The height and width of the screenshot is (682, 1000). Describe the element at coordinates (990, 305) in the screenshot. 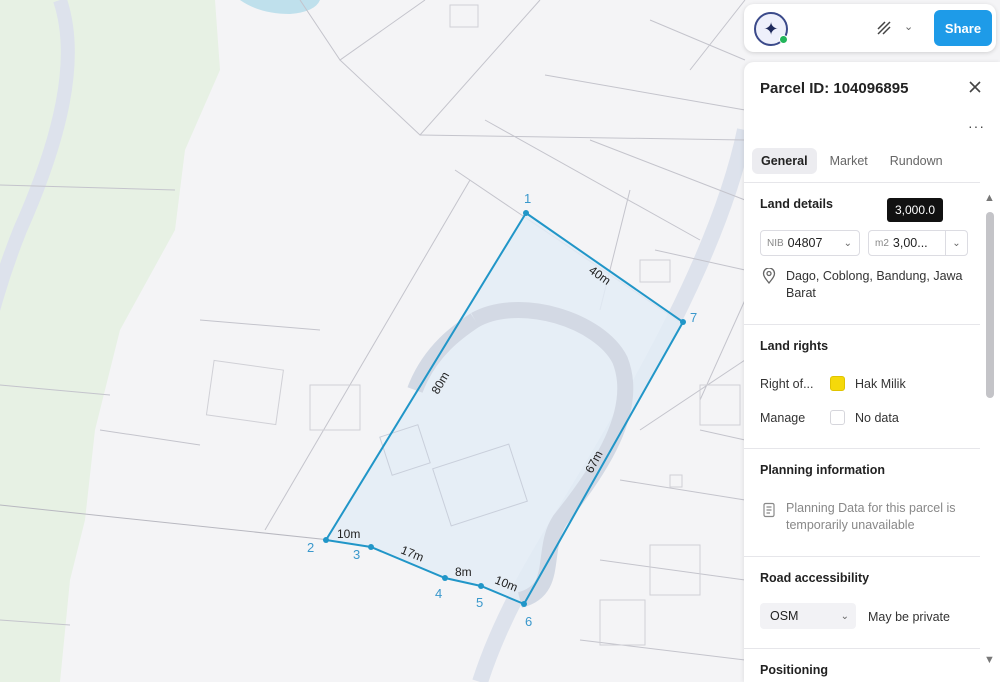

I see `scrollbar-thumb` at that location.